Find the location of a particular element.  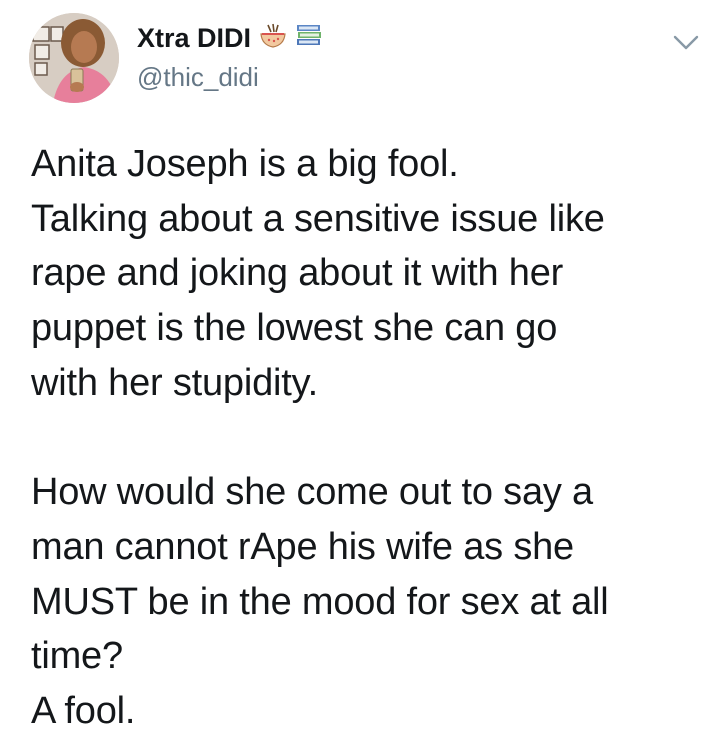

tweet-header: Xtra DIDI @thic_didi is located at coordinates (364, 59).